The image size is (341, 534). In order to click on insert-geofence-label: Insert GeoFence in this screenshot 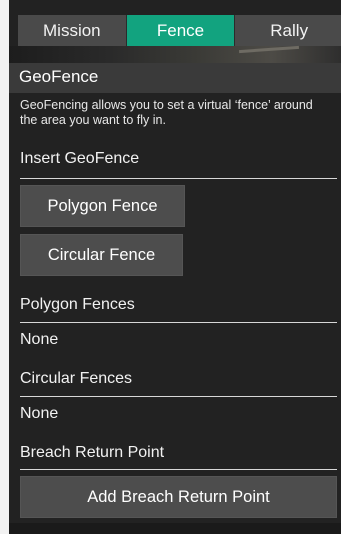, I will do `click(80, 158)`.